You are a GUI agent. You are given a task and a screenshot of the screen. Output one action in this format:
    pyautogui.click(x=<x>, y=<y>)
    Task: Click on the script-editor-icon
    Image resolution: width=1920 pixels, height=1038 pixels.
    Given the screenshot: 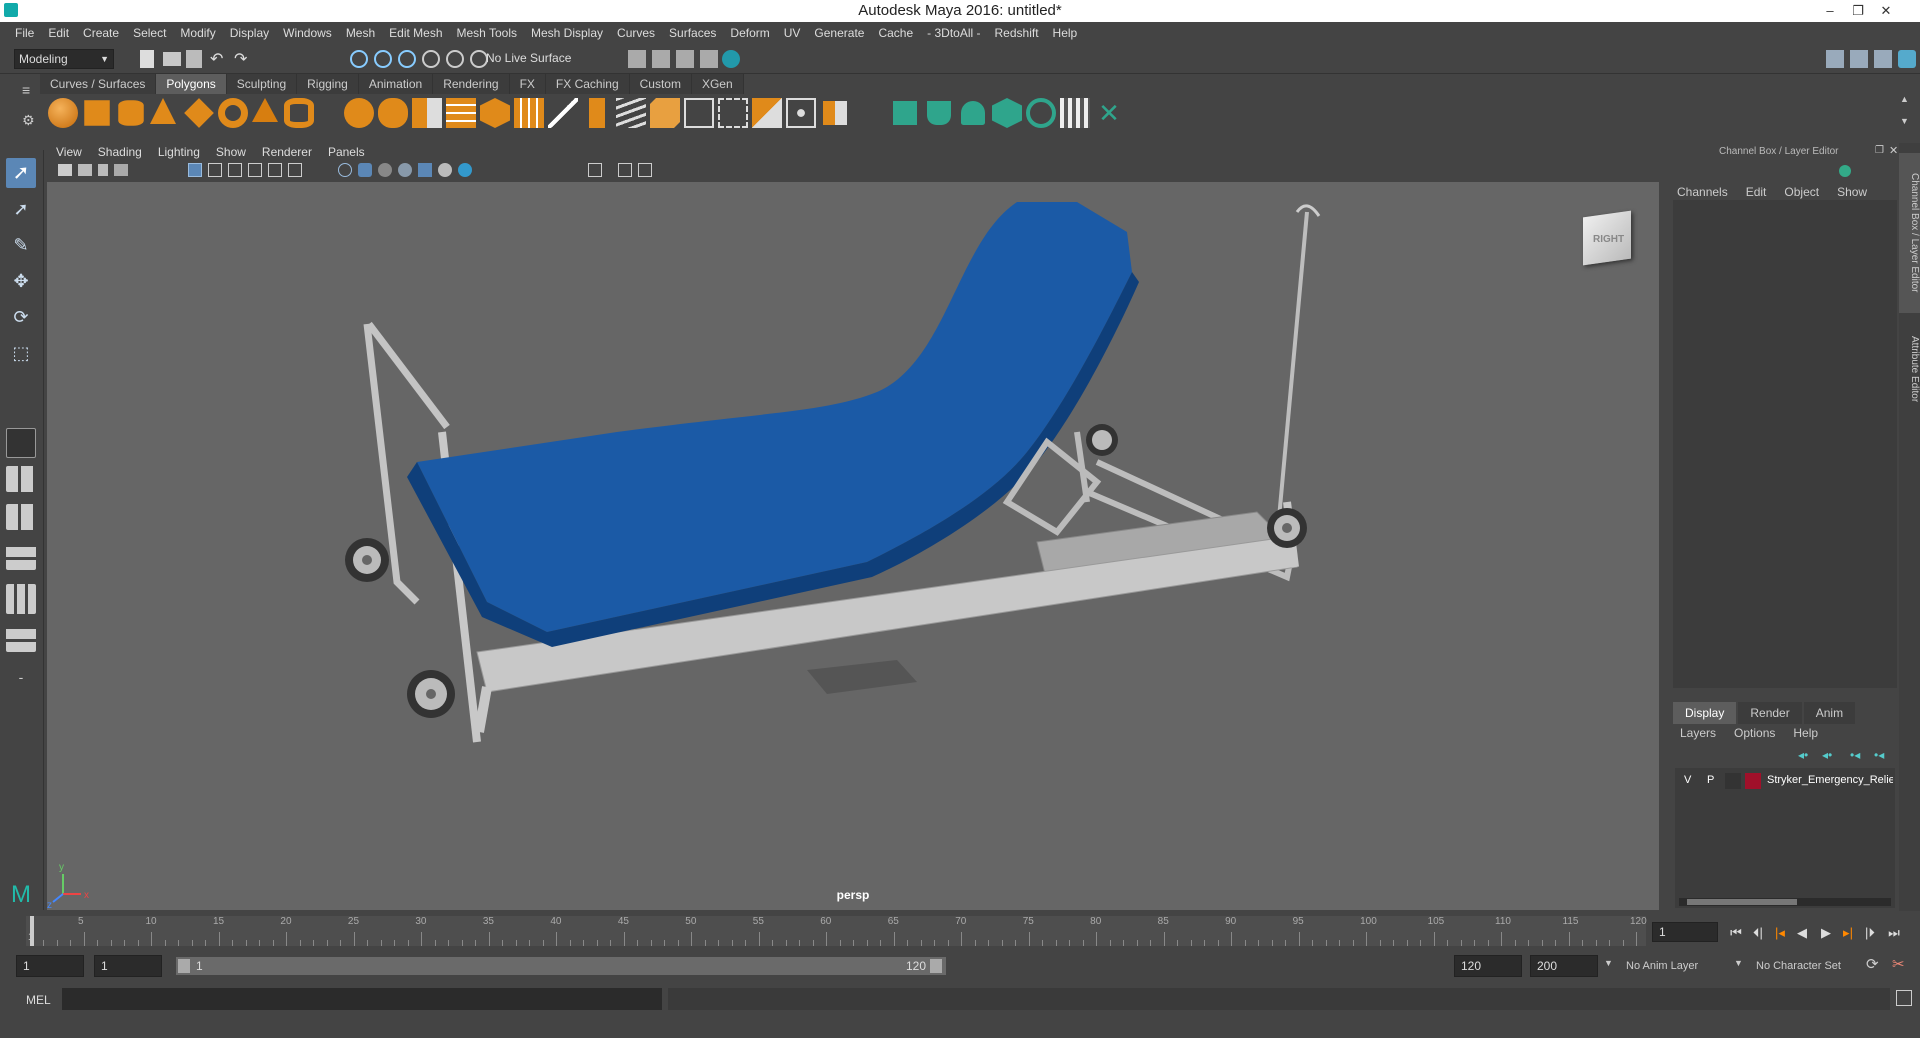 What is the action you would take?
    pyautogui.click(x=1904, y=998)
    